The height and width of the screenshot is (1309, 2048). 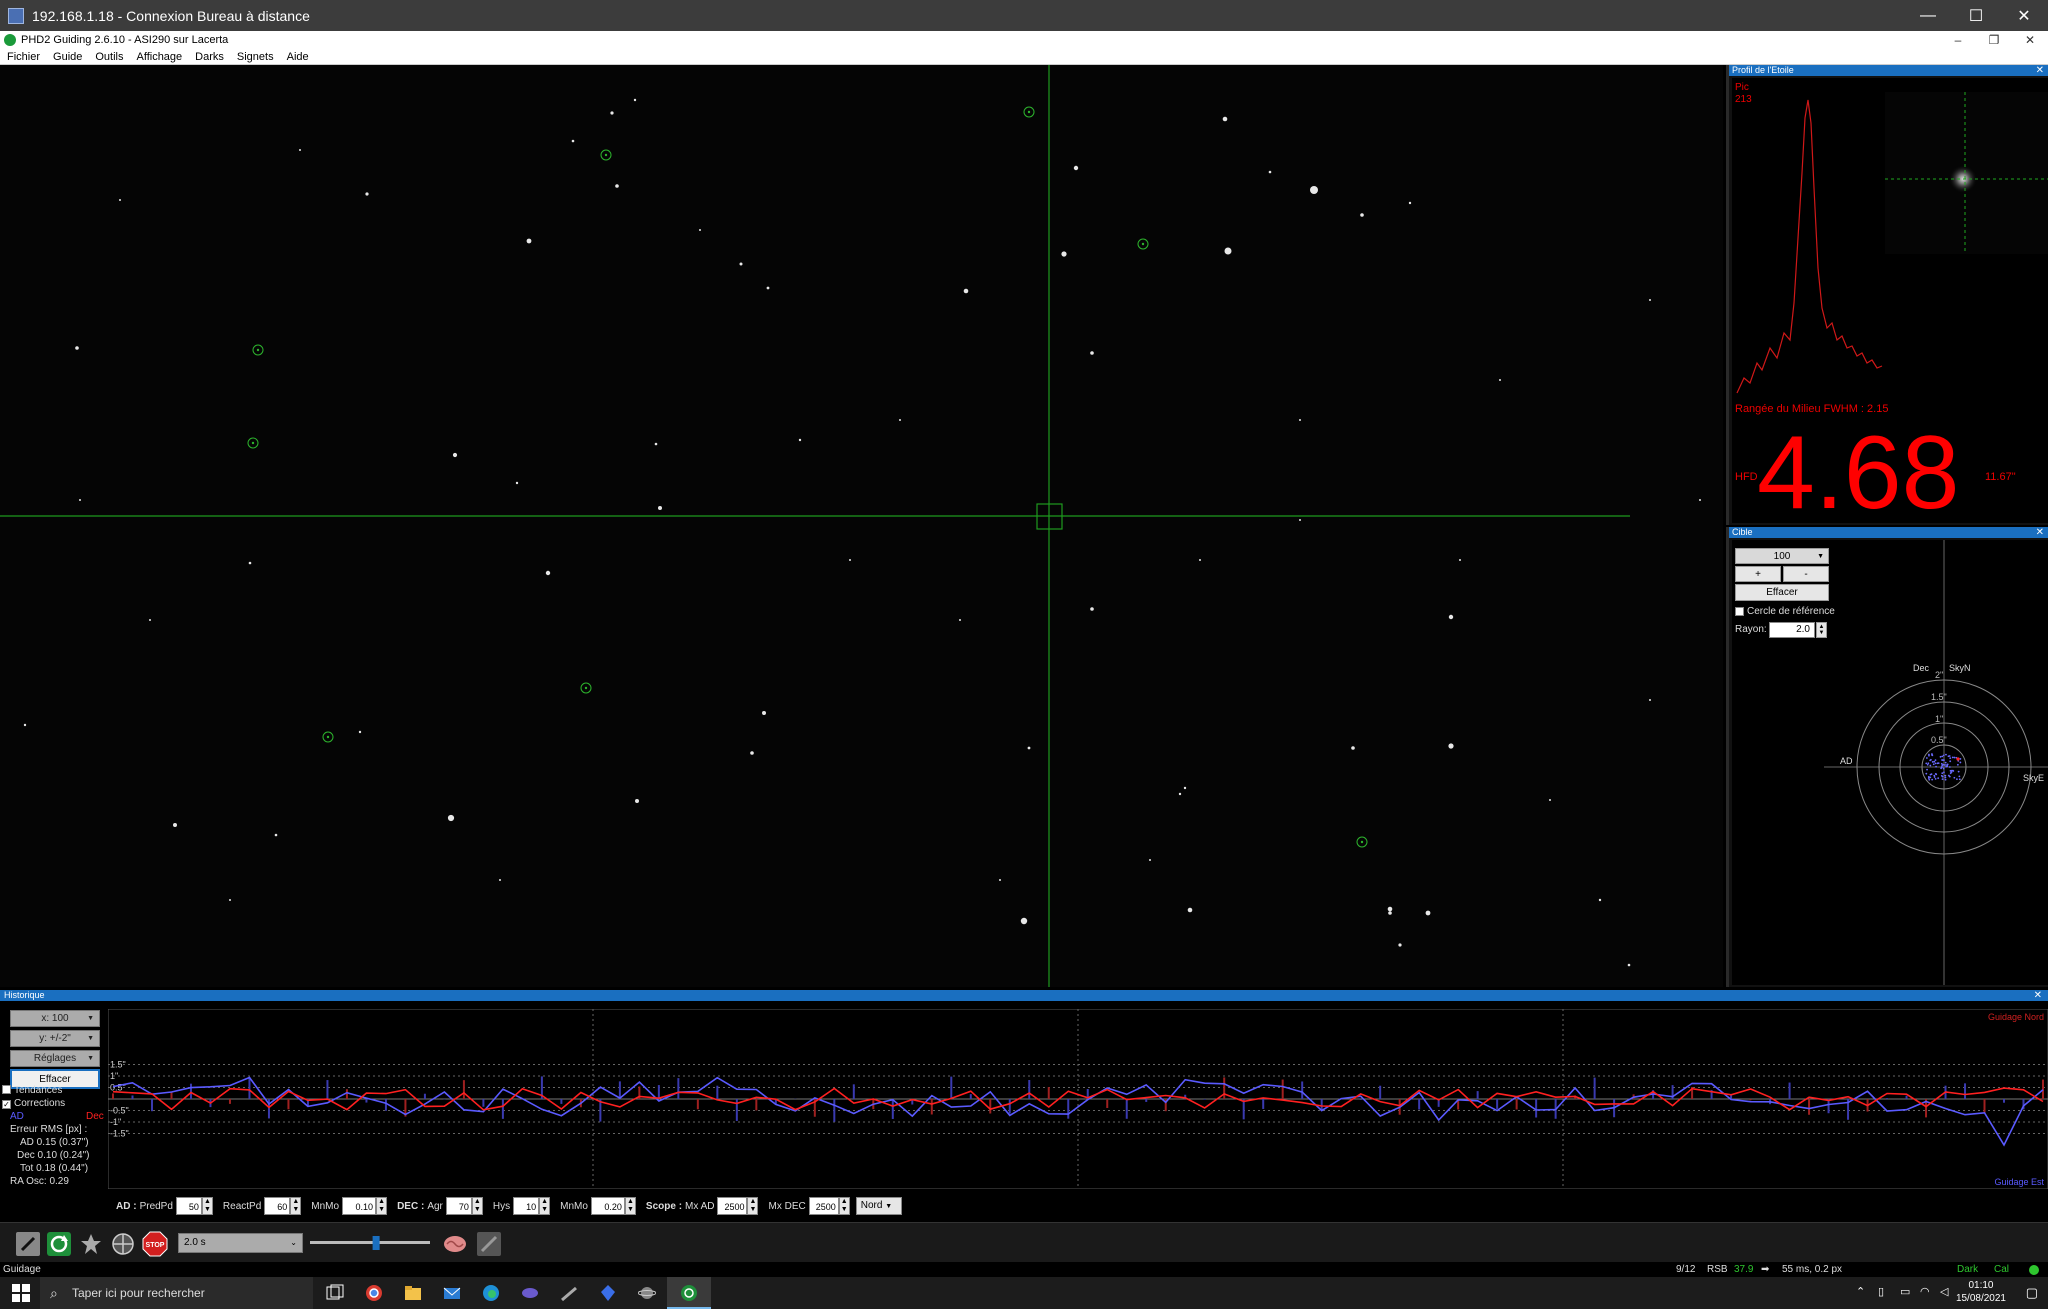 I want to click on target-clear-button: Effacer, so click(x=1782, y=592).